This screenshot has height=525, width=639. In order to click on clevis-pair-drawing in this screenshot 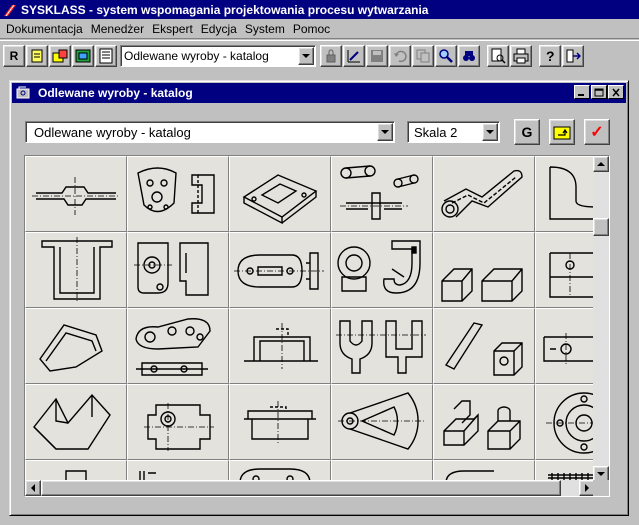, I will do `click(381, 347)`.